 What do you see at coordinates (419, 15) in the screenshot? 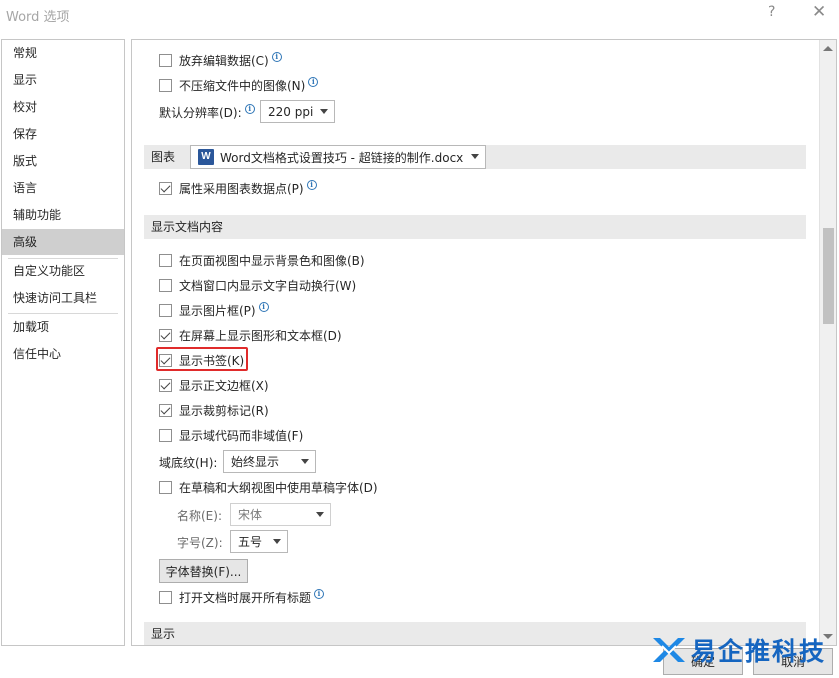
I see `title-bar: Word 选项 ? ✕` at bounding box center [419, 15].